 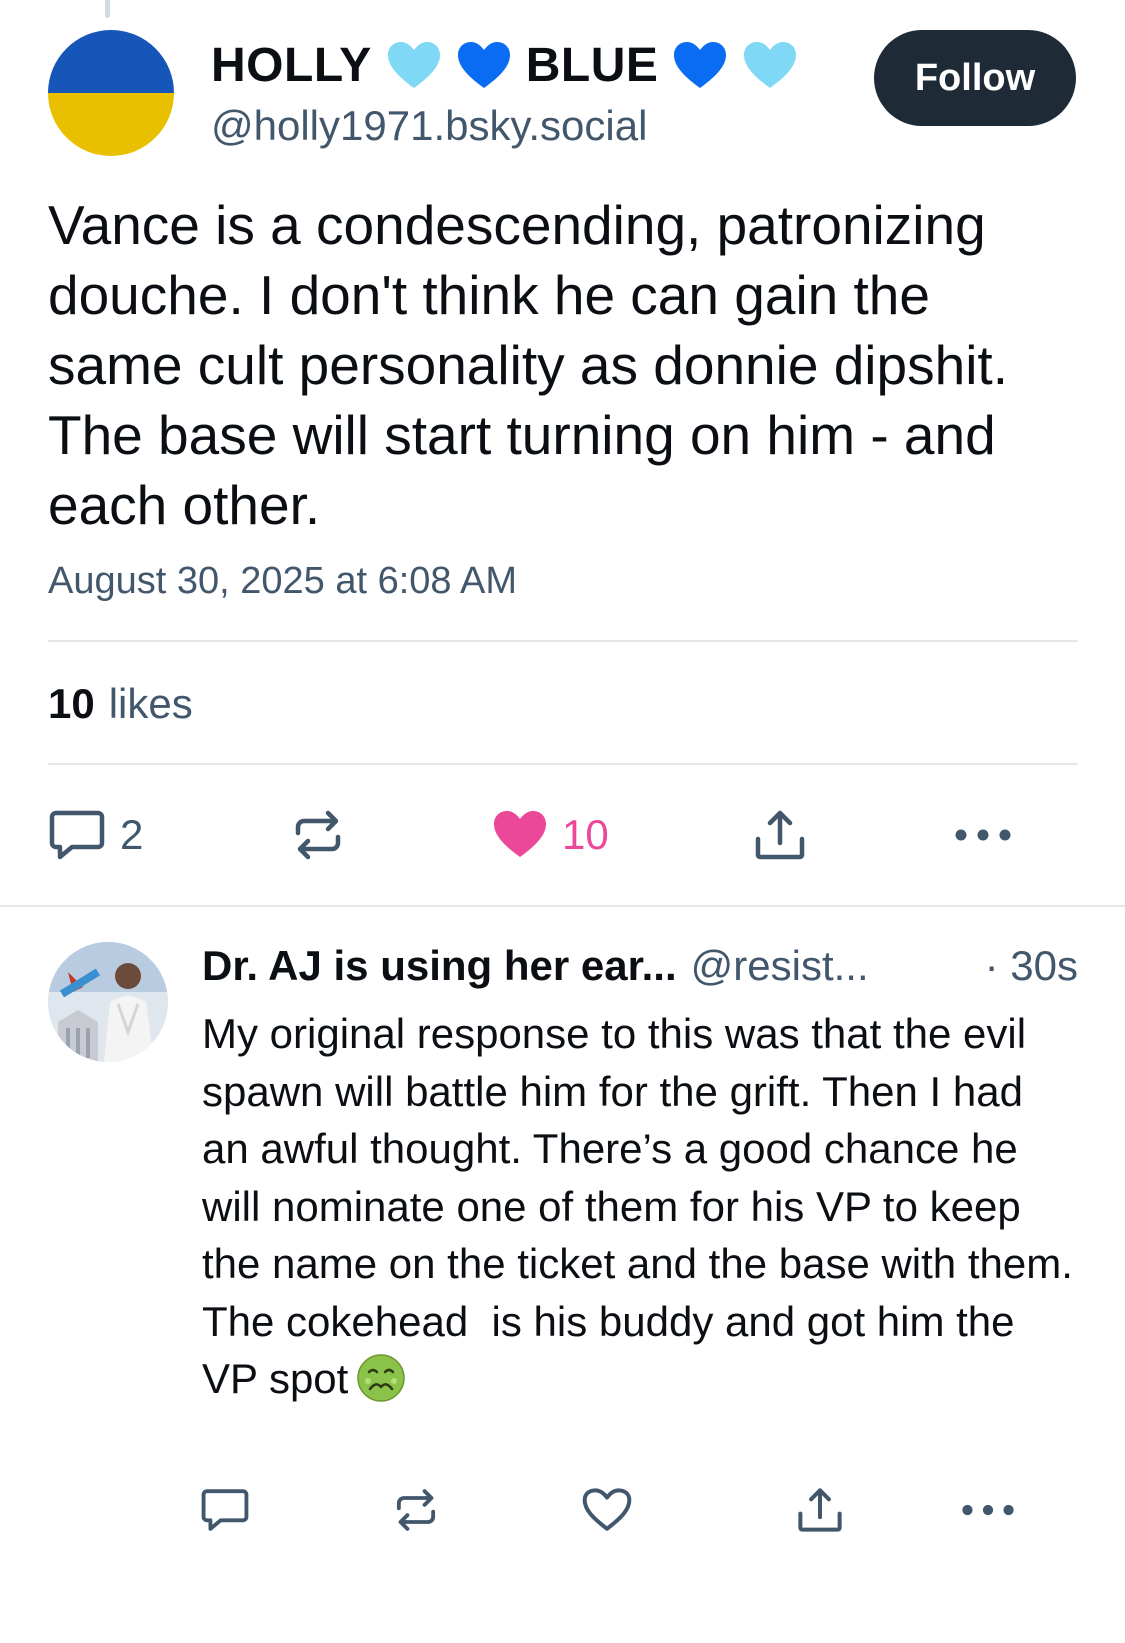 I want to click on section-separator, so click(x=562, y=906).